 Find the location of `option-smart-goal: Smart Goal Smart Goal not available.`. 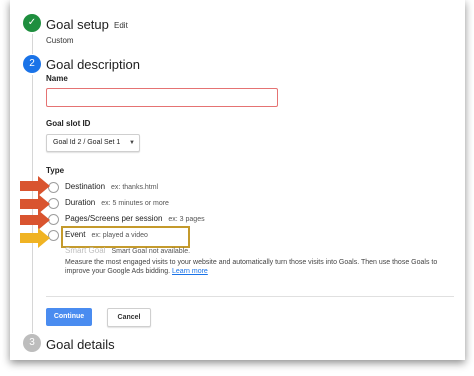

option-smart-goal: Smart Goal Smart Goal not available. is located at coordinates (128, 250).